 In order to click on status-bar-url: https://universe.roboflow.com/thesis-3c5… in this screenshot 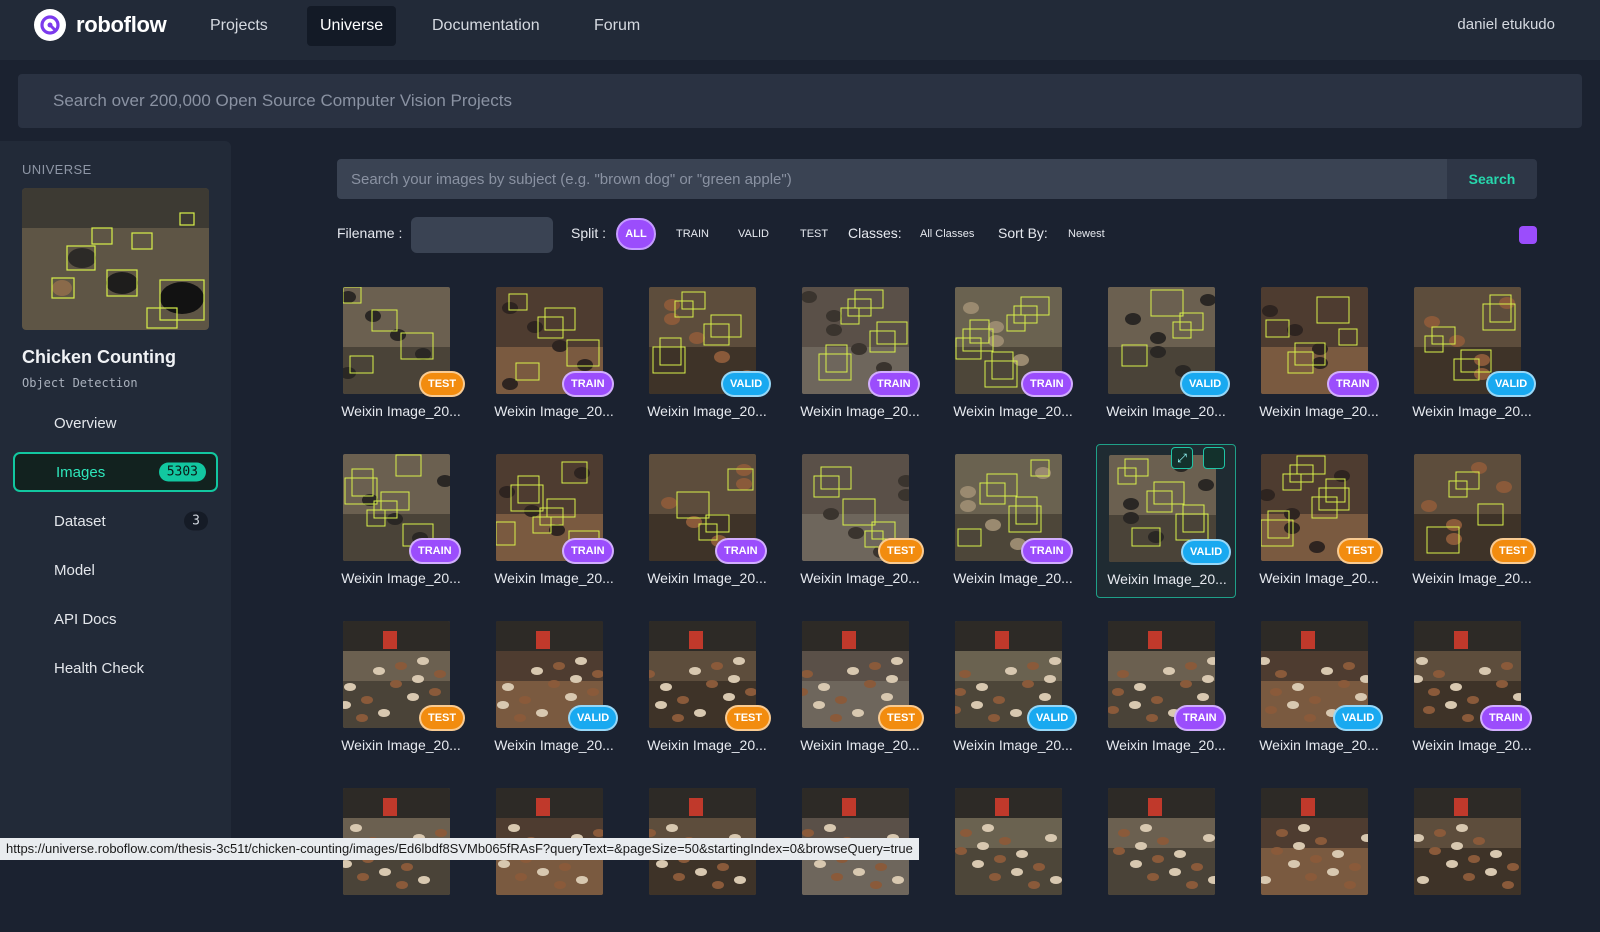, I will do `click(459, 849)`.